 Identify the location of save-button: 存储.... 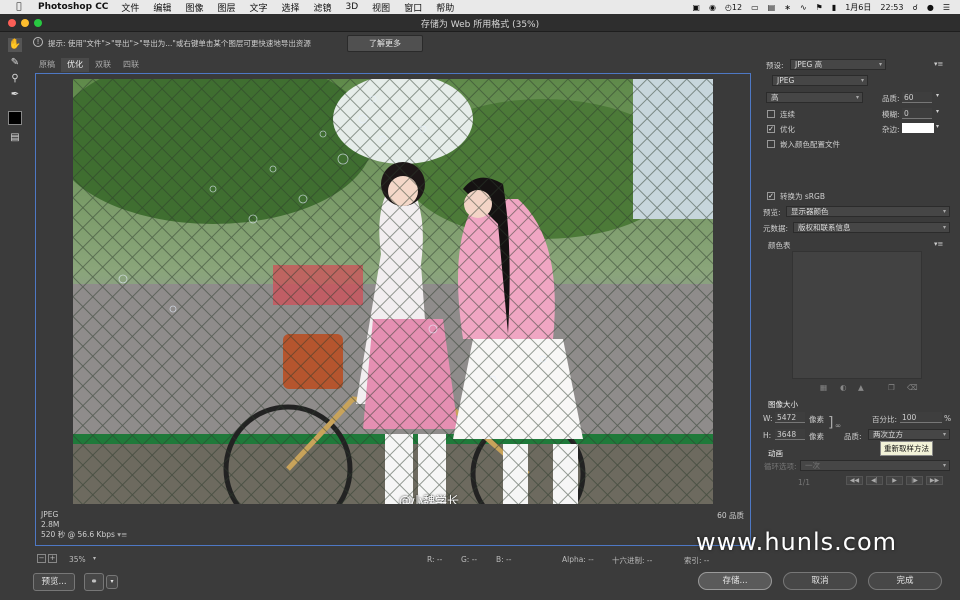
(735, 581).